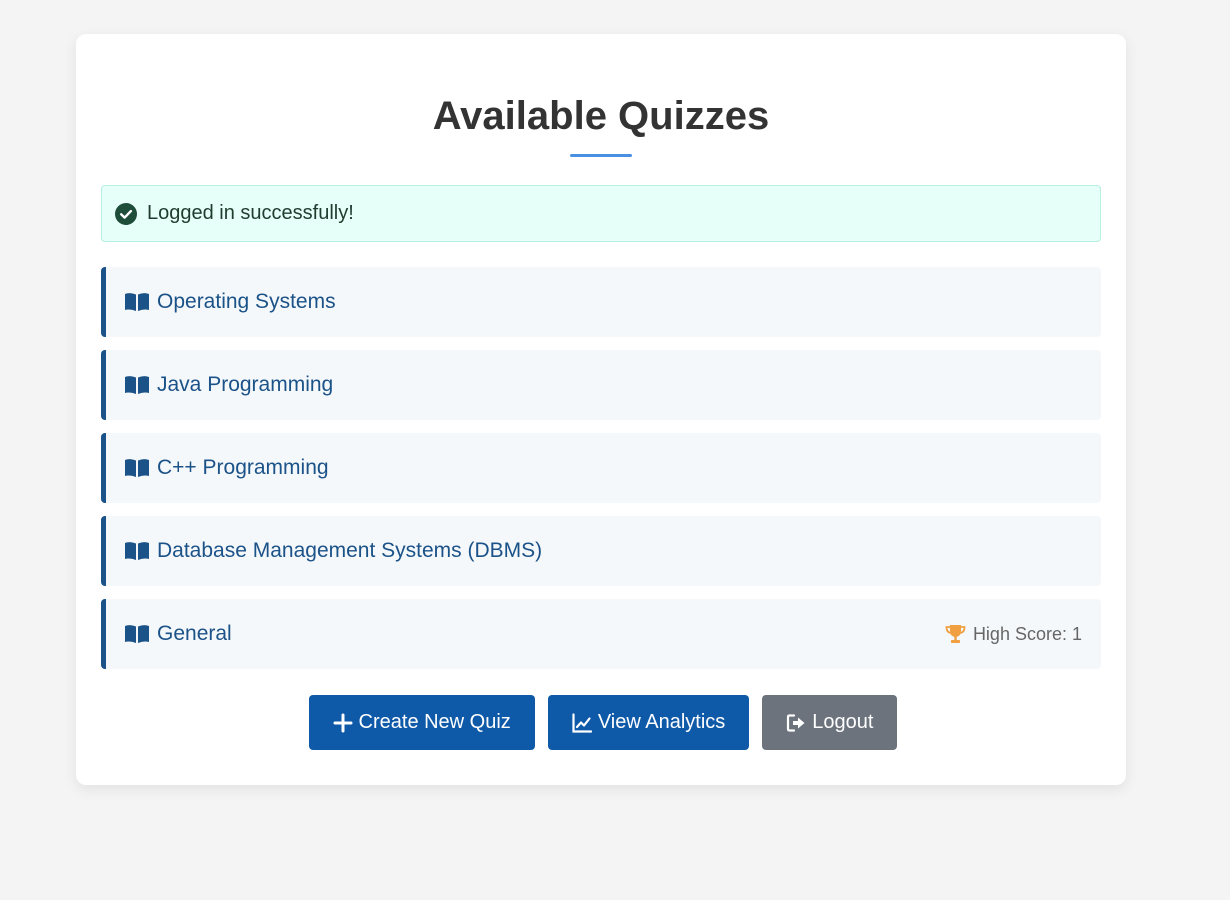 This screenshot has width=1230, height=900. Describe the element at coordinates (601, 551) in the screenshot. I see `quiz-item-dbms: Database Management Systems (DBMS)` at that location.